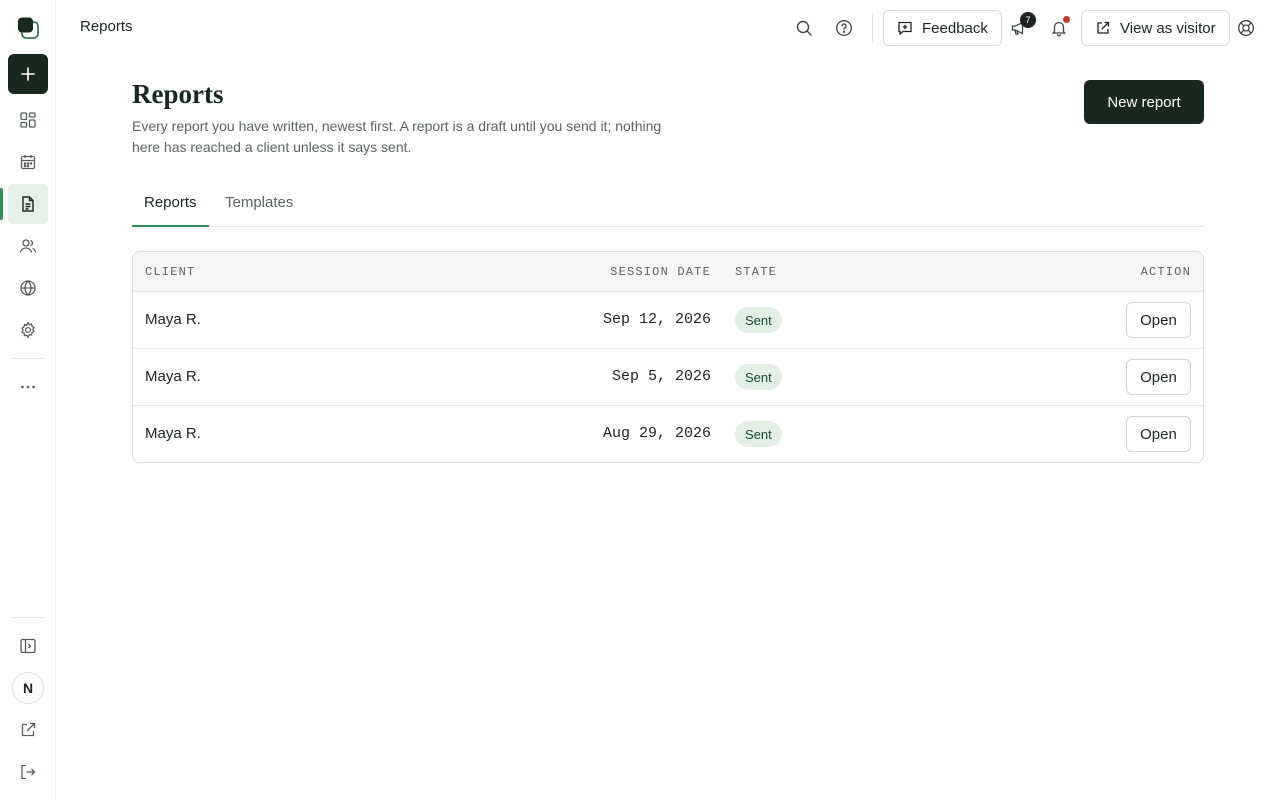 This screenshot has width=1280, height=800. I want to click on sidebar: N, so click(28, 400).